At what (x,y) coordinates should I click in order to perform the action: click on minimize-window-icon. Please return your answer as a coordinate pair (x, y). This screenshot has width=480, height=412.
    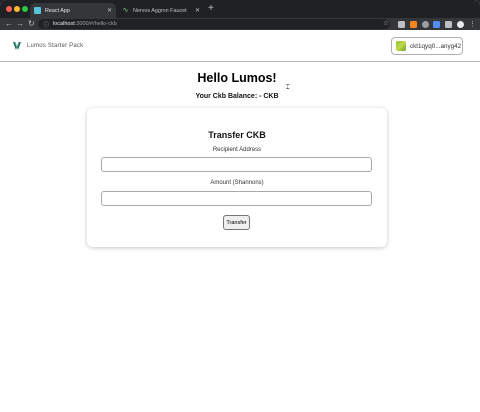
    Looking at the image, I should click on (17, 9).